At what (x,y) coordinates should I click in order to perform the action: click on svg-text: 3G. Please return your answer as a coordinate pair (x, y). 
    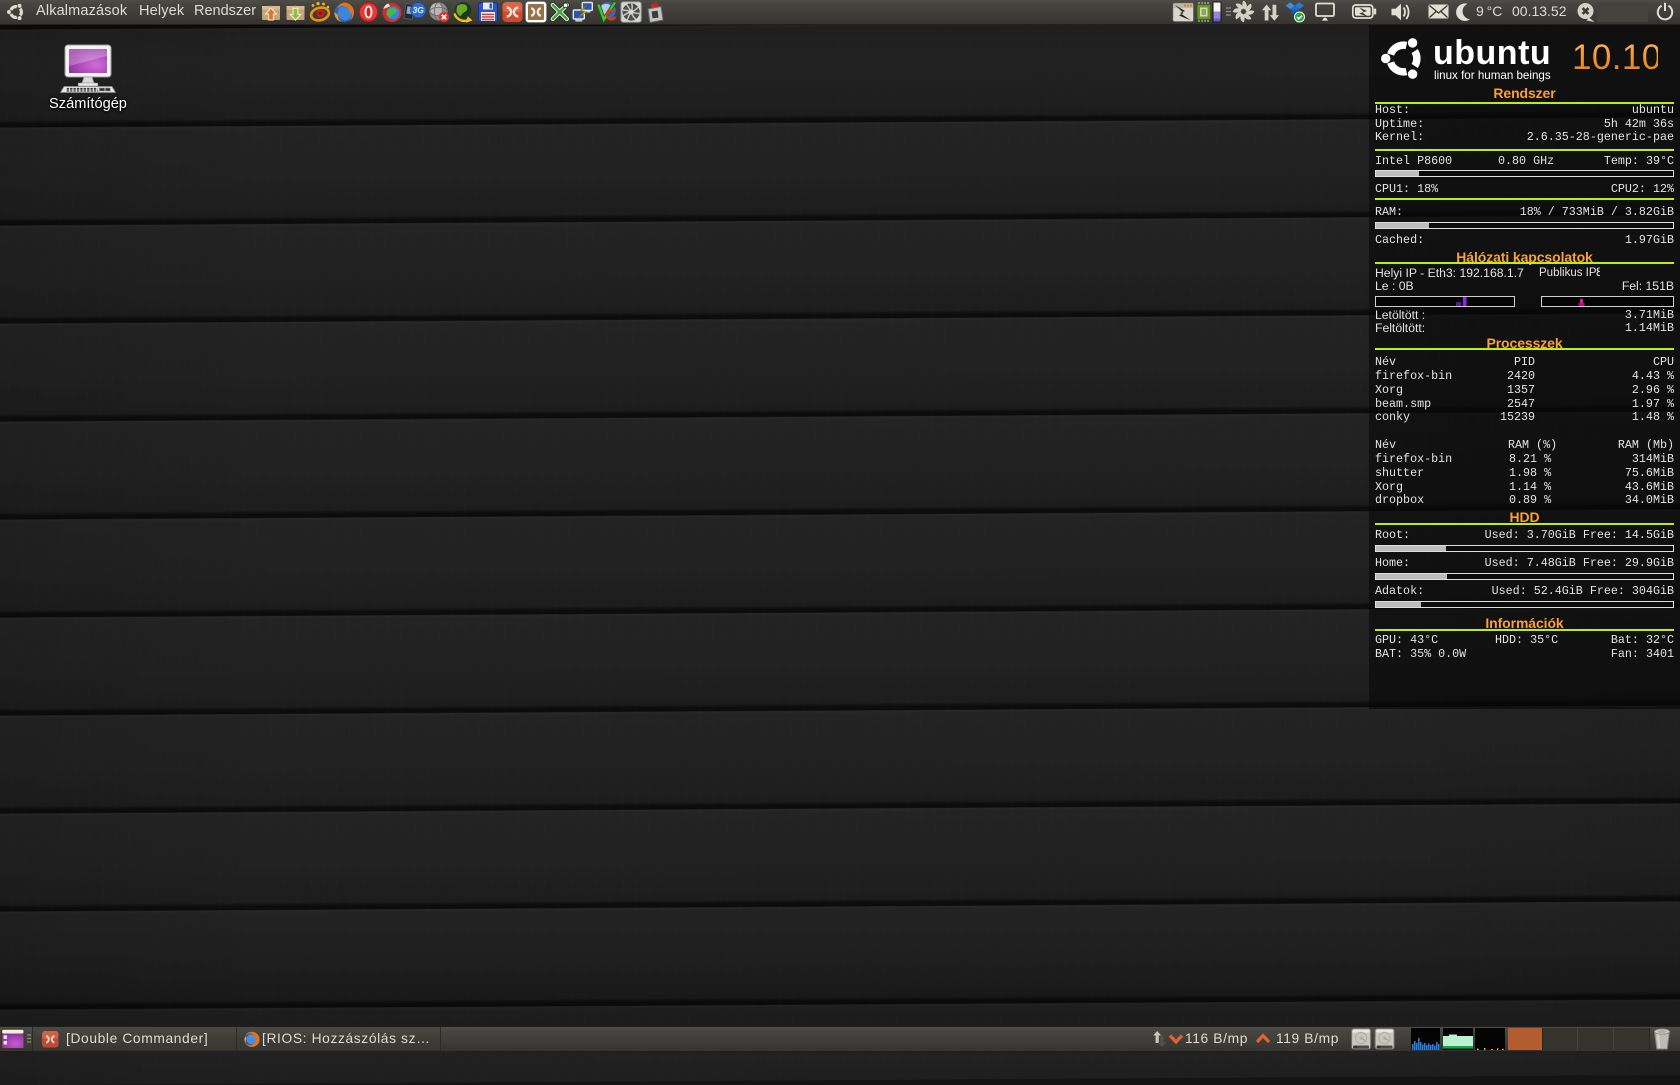
    Looking at the image, I should click on (419, 10).